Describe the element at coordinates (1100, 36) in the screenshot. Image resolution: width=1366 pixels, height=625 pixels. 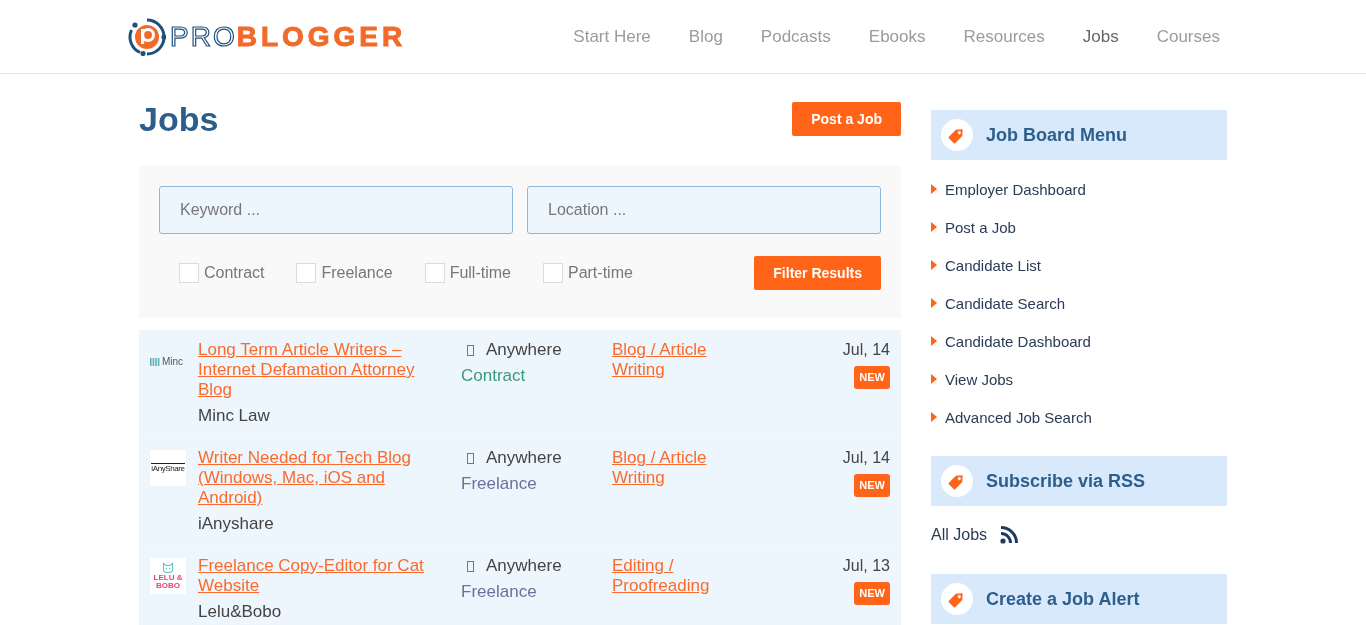
I see `nav-link: Jobs` at that location.